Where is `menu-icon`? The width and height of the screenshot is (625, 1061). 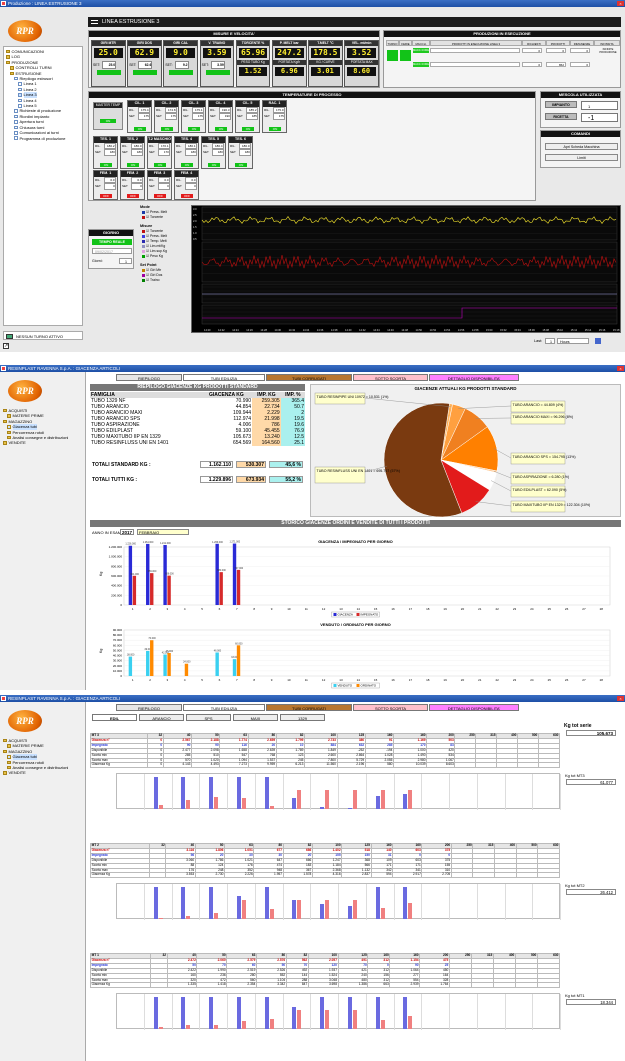
menu-icon is located at coordinates (94, 22).